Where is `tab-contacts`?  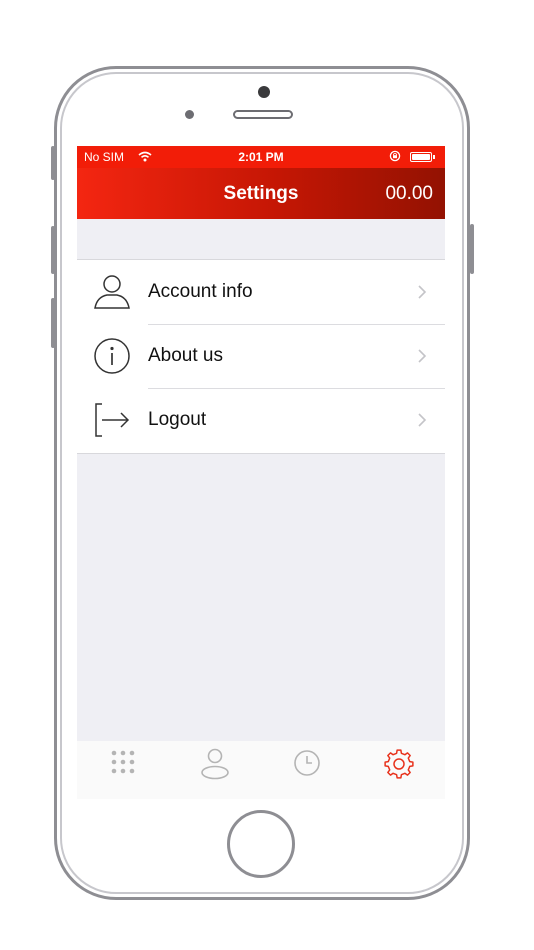 tab-contacts is located at coordinates (215, 768).